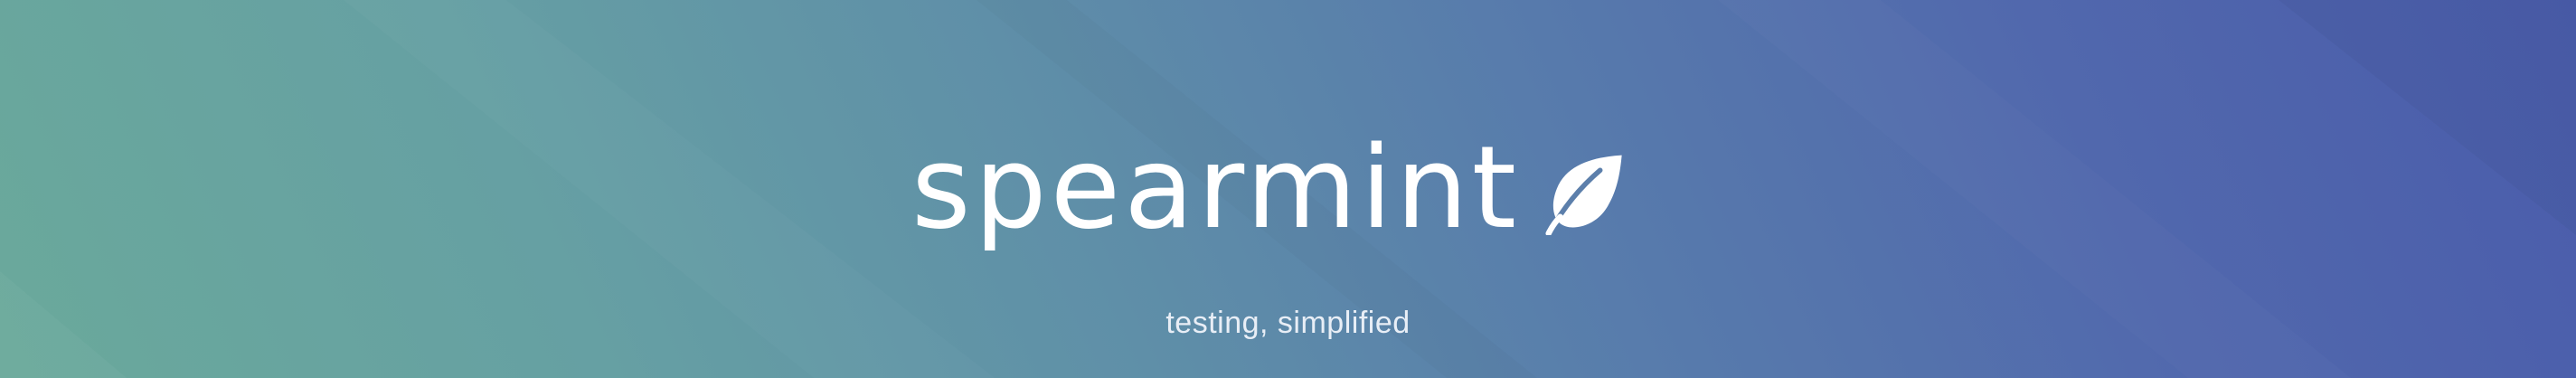 Image resolution: width=2576 pixels, height=378 pixels. What do you see at coordinates (1288, 323) in the screenshot?
I see `tagline: testing, simplified` at bounding box center [1288, 323].